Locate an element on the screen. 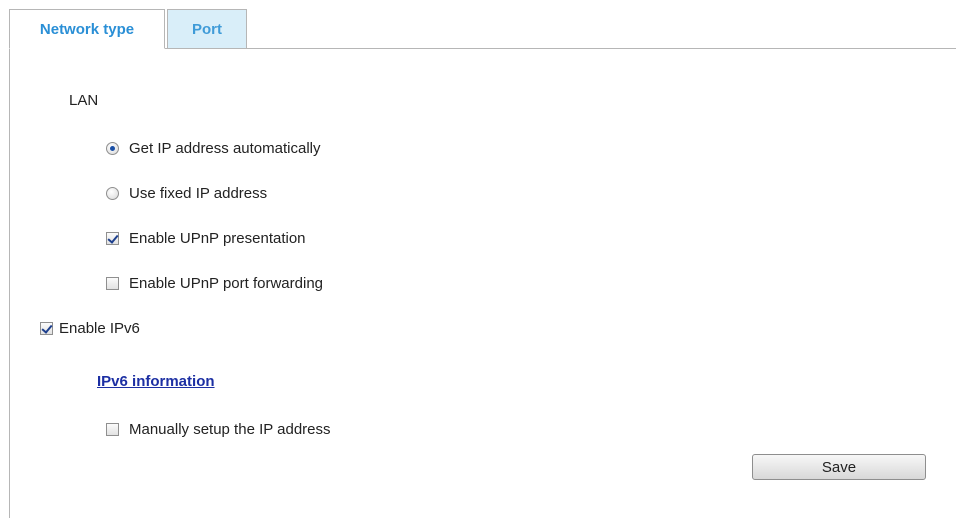  enable-ipv6-label: Enable IPv6 is located at coordinates (99, 328).